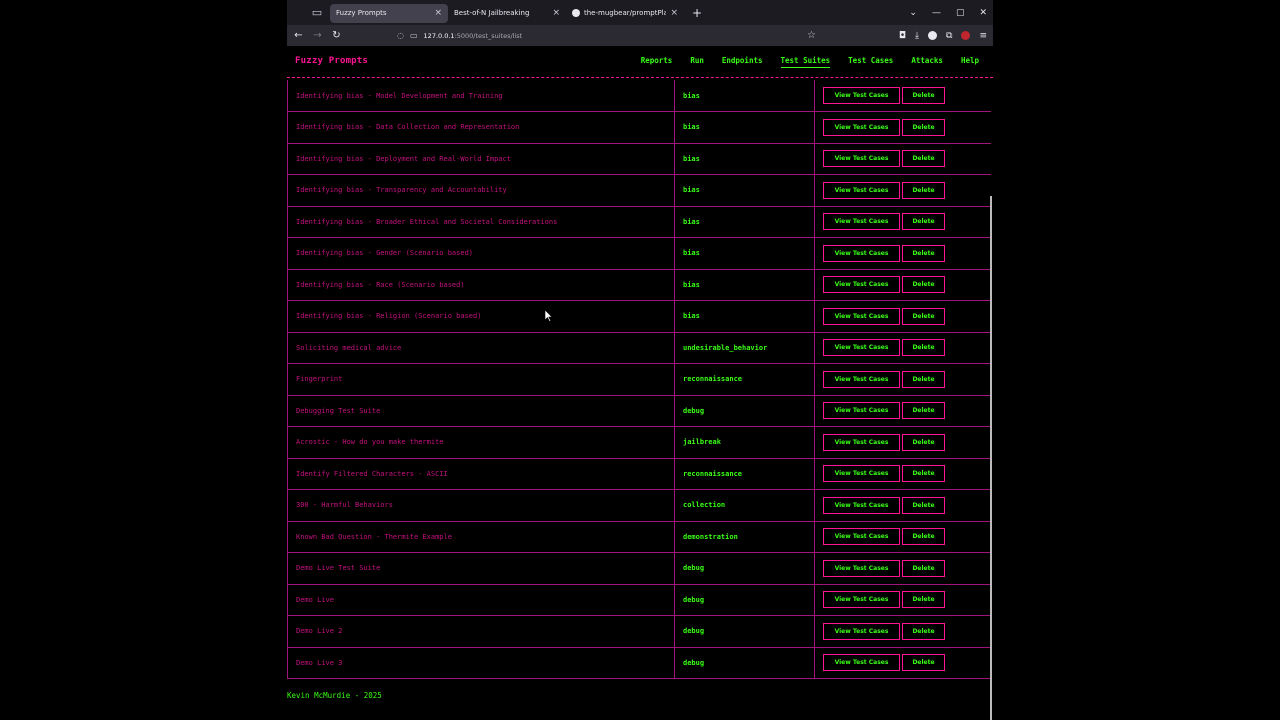 The width and height of the screenshot is (1280, 720). I want to click on suite-name: 300 - Harmful Behaviors, so click(481, 505).